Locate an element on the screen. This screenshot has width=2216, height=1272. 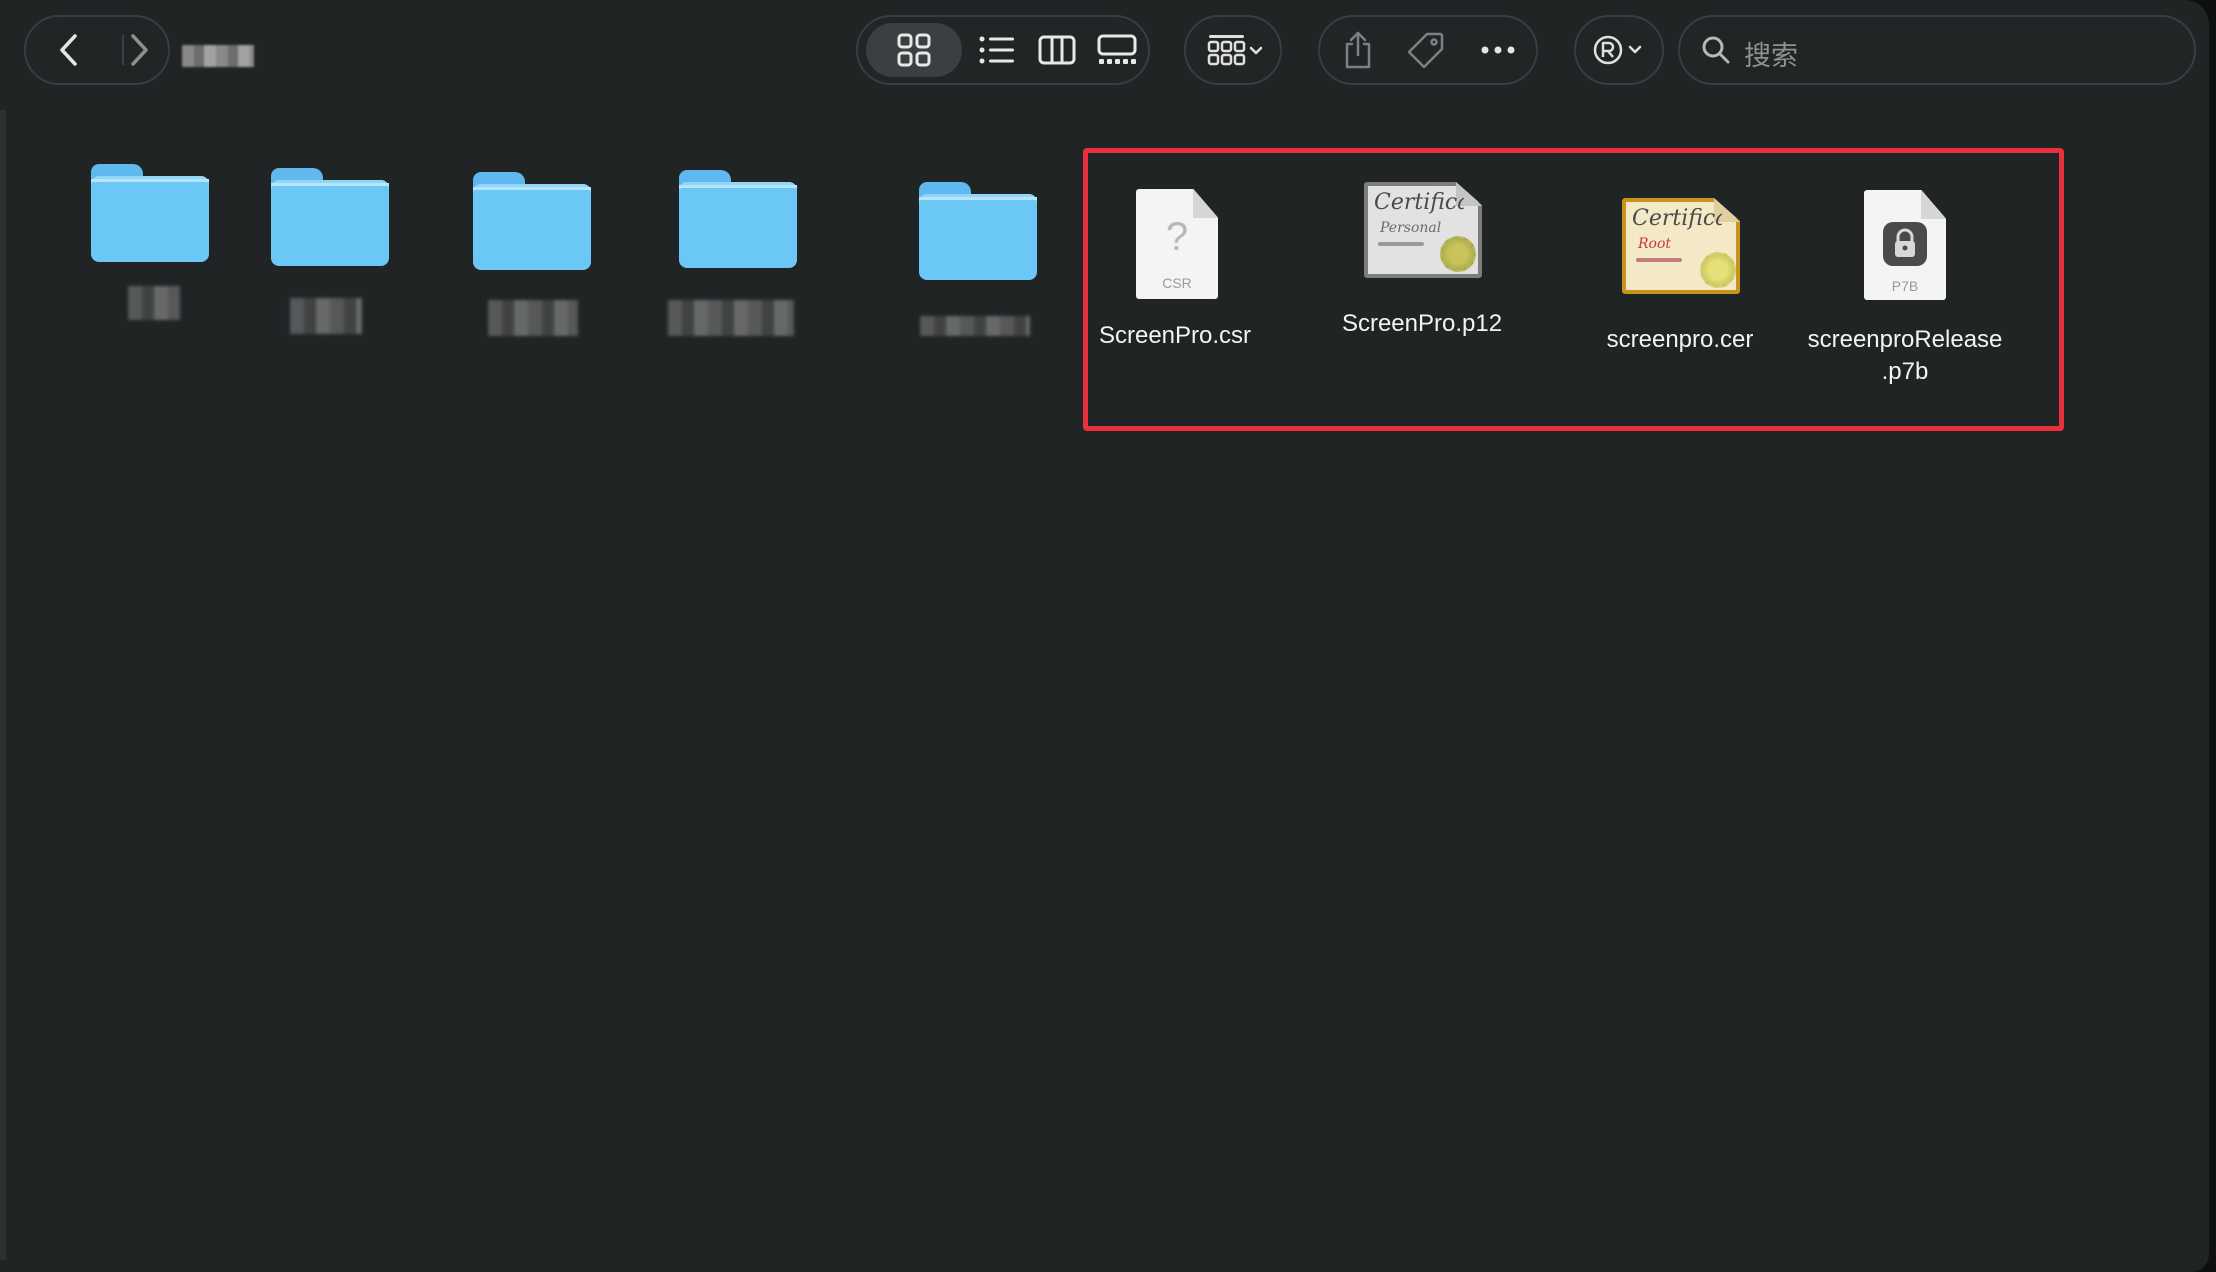
file-item-p7b: P7B screenproRelease .p7b is located at coordinates (1905, 290).